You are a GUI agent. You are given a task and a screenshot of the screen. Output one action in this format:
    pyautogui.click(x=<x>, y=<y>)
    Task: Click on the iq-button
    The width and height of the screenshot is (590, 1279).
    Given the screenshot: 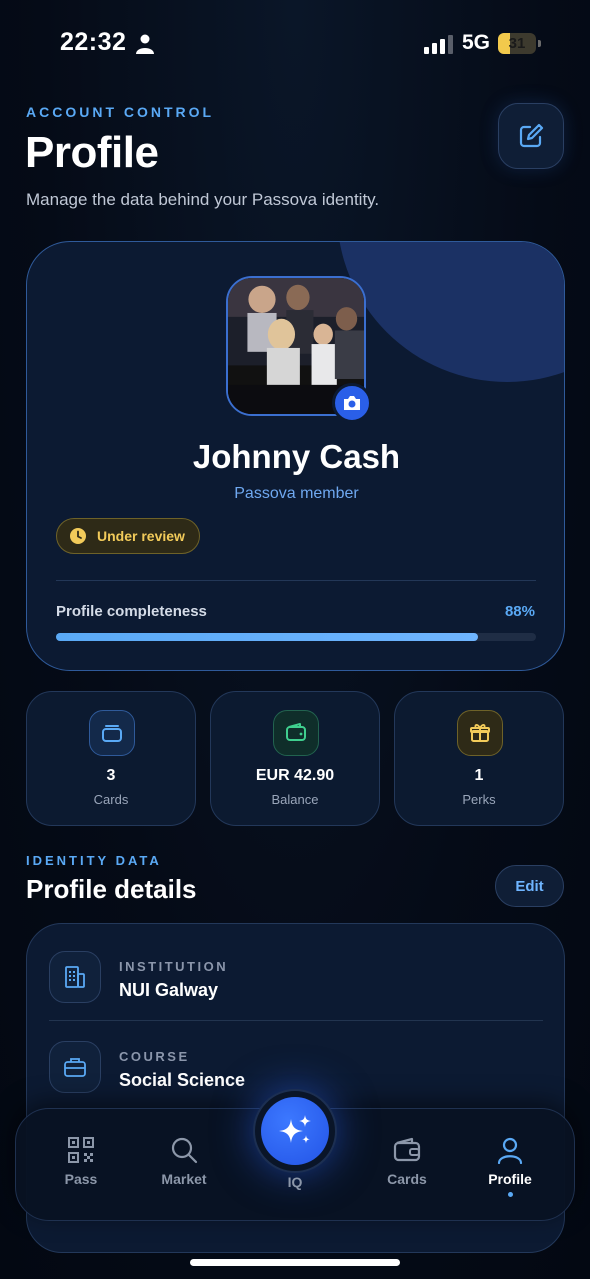 What is the action you would take?
    pyautogui.click(x=295, y=1131)
    